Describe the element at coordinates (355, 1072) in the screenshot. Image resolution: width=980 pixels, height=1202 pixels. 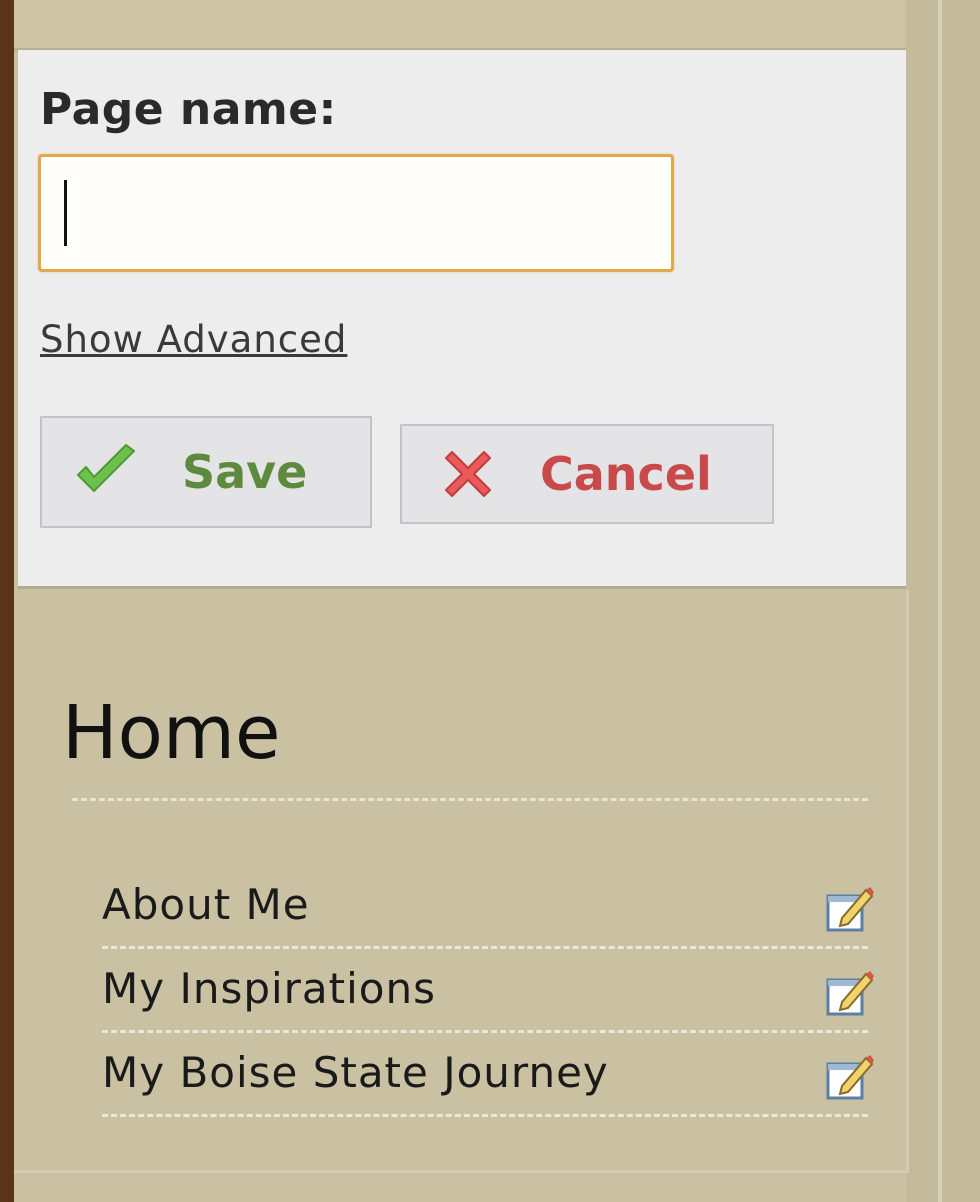
I see `nav-item-link: My Boise State Journey` at that location.